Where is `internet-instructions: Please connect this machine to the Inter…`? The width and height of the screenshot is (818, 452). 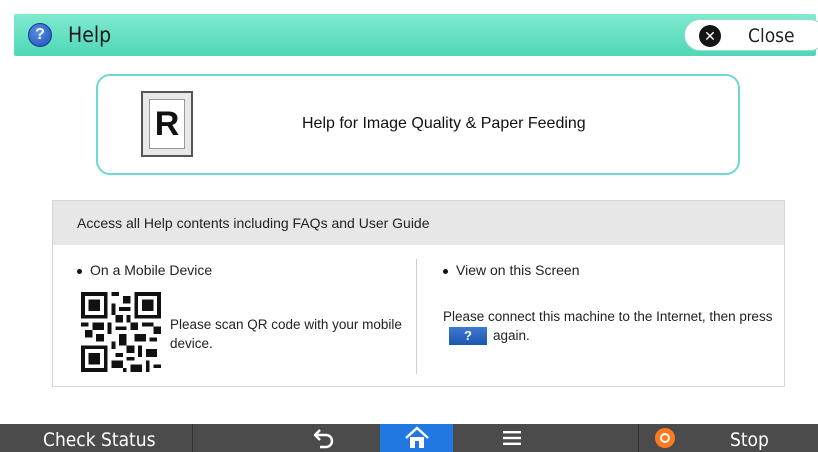
internet-instructions: Please connect this machine to the Inter… is located at coordinates (608, 326).